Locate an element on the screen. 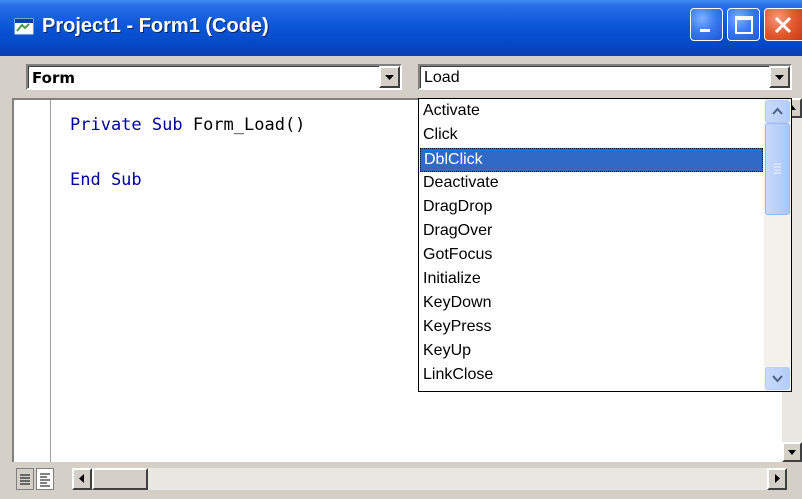 This screenshot has height=499, width=802. scroll-left-icon is located at coordinates (81, 478).